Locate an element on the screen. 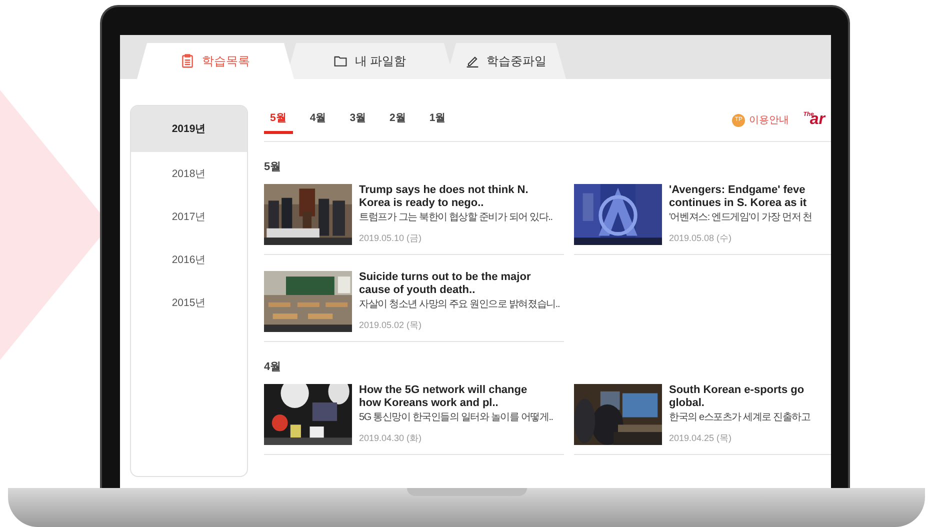  clipboard-icon is located at coordinates (187, 61).